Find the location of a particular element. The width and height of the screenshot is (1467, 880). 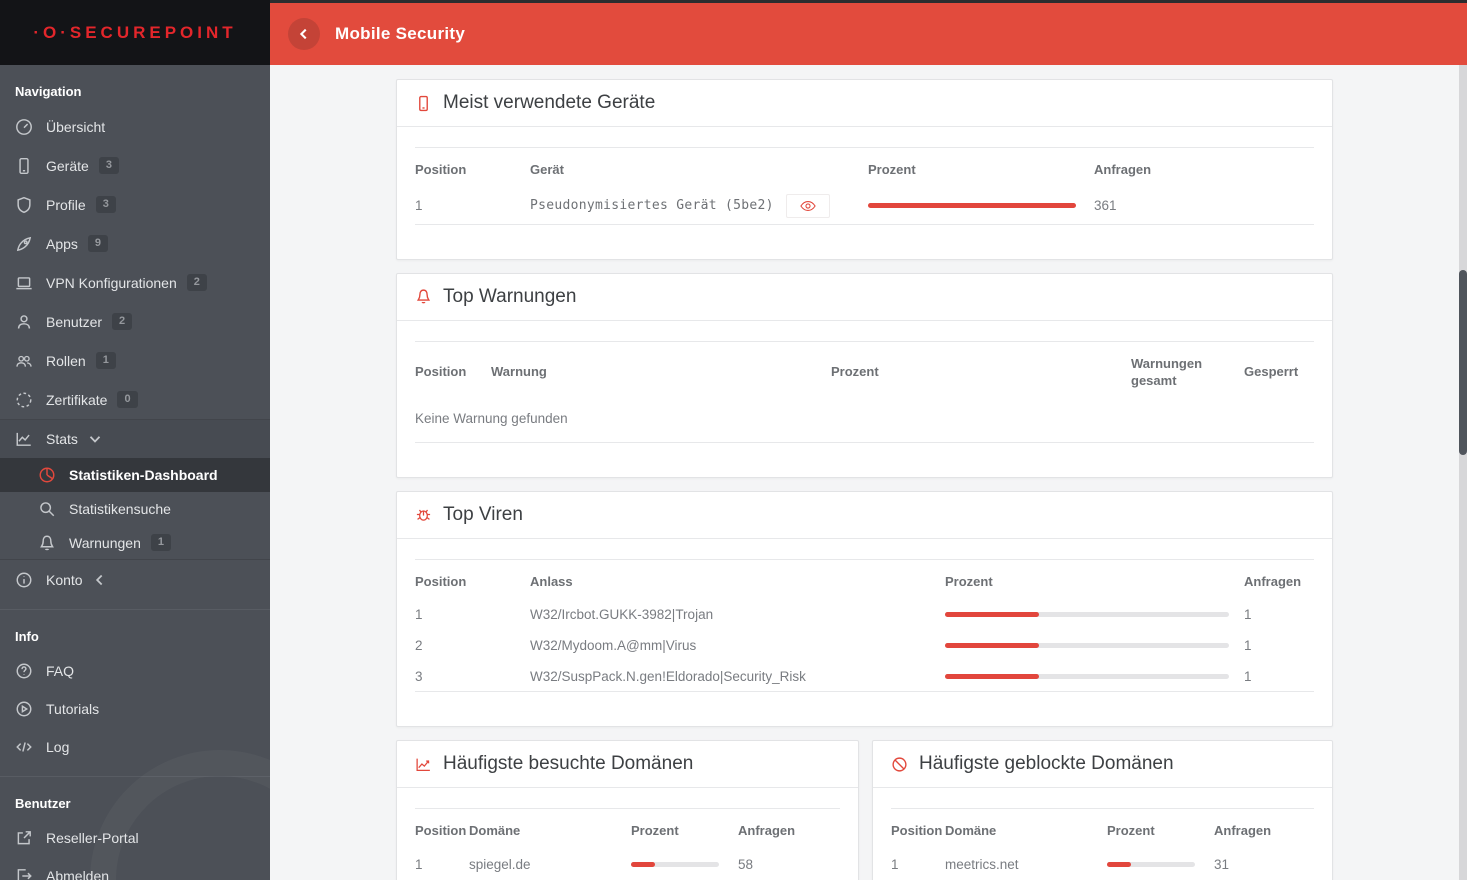

table-row: 1 meetrics.net 31 is located at coordinates (1102, 864).